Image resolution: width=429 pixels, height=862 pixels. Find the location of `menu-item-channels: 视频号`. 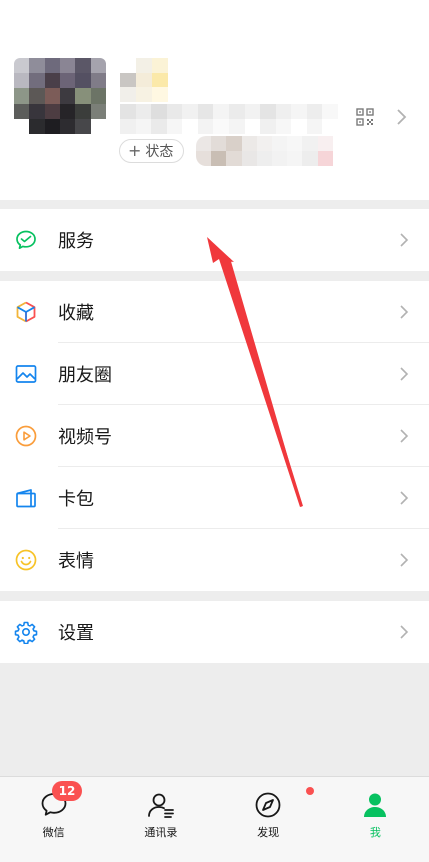

menu-item-channels: 视频号 is located at coordinates (214, 436).